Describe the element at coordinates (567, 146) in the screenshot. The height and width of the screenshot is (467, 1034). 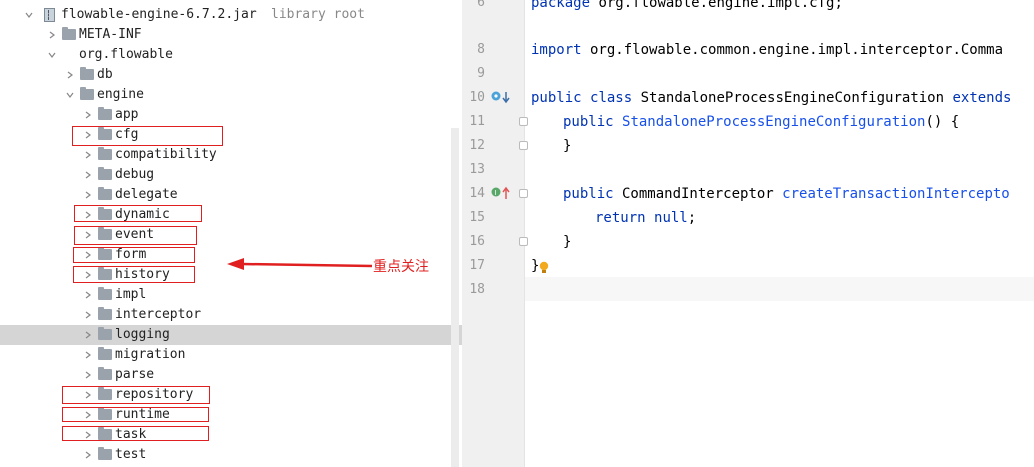
I see `code-line-12: }` at that location.